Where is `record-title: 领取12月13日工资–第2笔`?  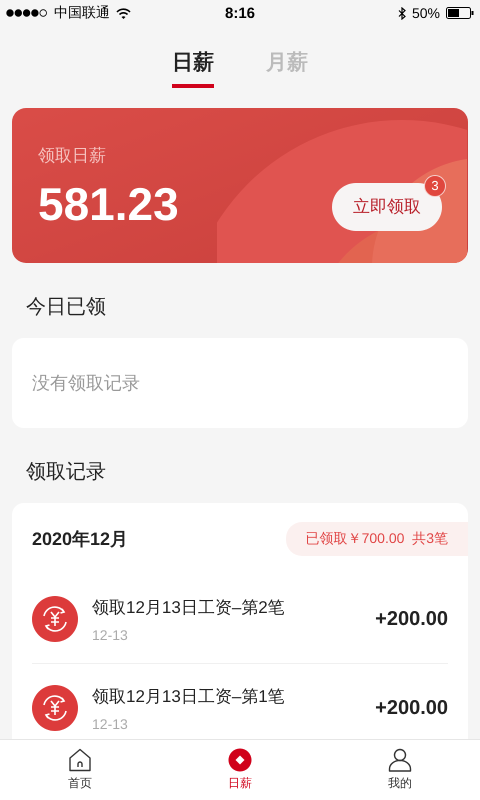
record-title: 领取12月13日工资–第2笔 is located at coordinates (189, 607).